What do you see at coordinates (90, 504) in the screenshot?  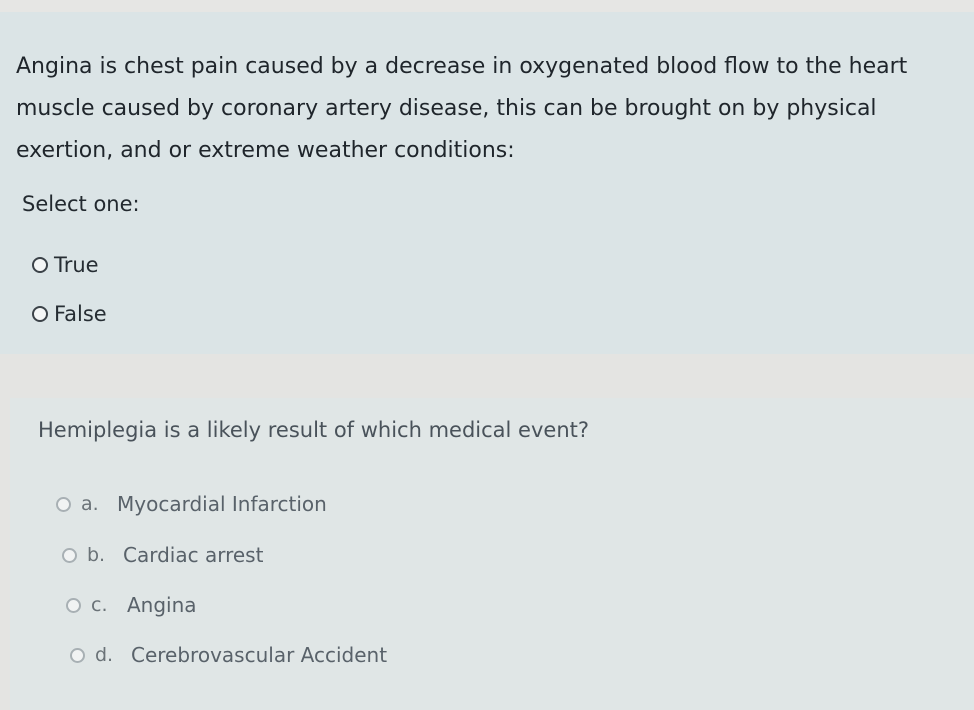 I see `option-a-letter: a.` at bounding box center [90, 504].